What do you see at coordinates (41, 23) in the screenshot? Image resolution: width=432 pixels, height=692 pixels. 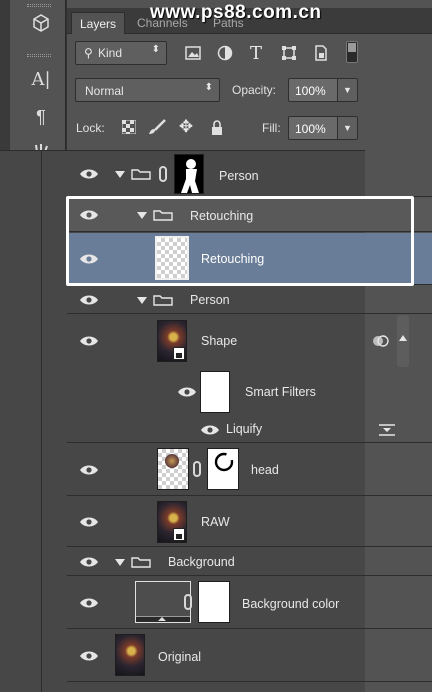 I see `3d-icon` at bounding box center [41, 23].